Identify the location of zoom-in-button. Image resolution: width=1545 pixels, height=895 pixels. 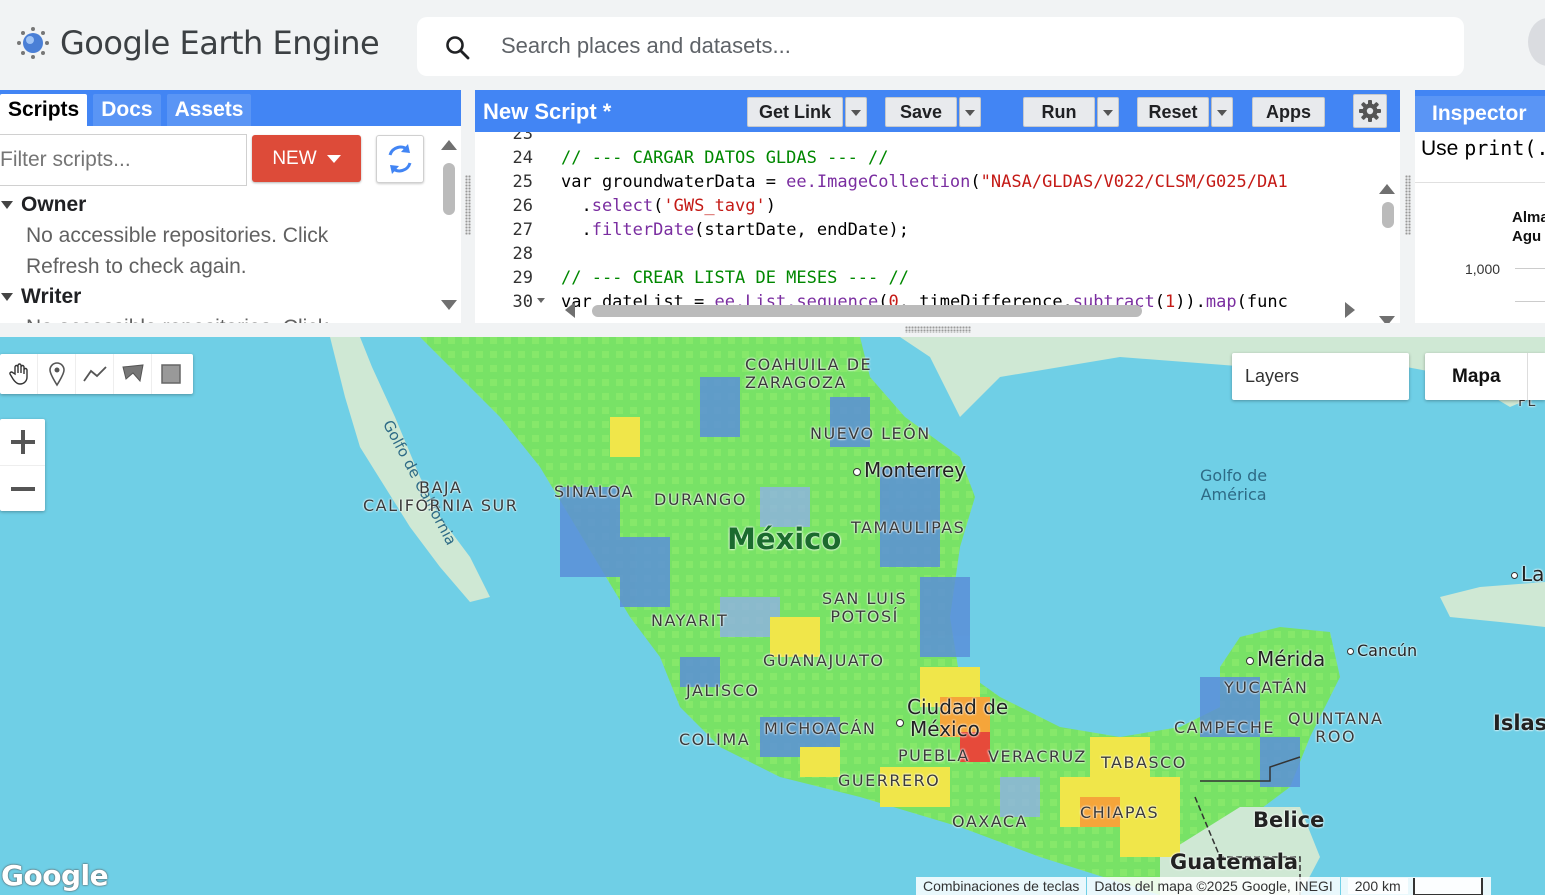
(22, 442).